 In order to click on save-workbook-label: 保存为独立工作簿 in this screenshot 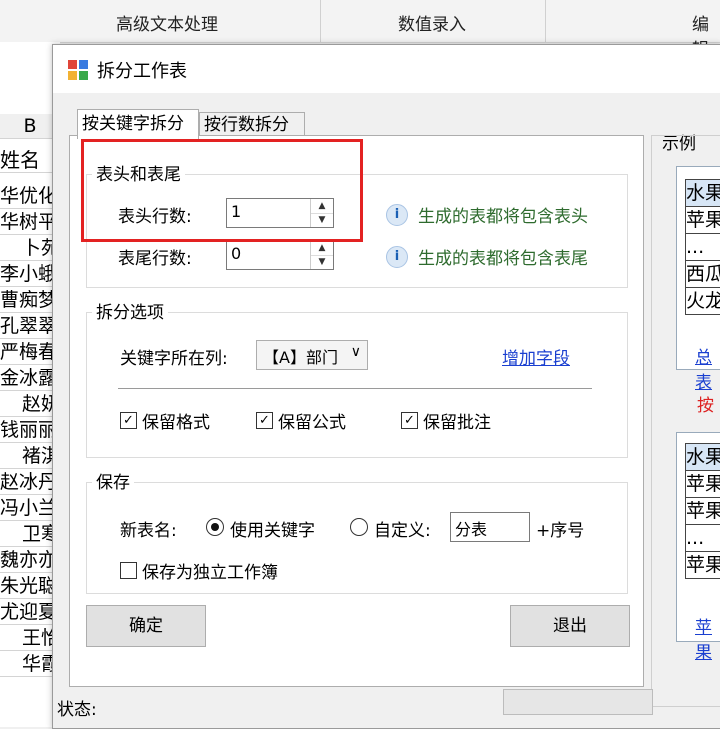, I will do `click(210, 570)`.